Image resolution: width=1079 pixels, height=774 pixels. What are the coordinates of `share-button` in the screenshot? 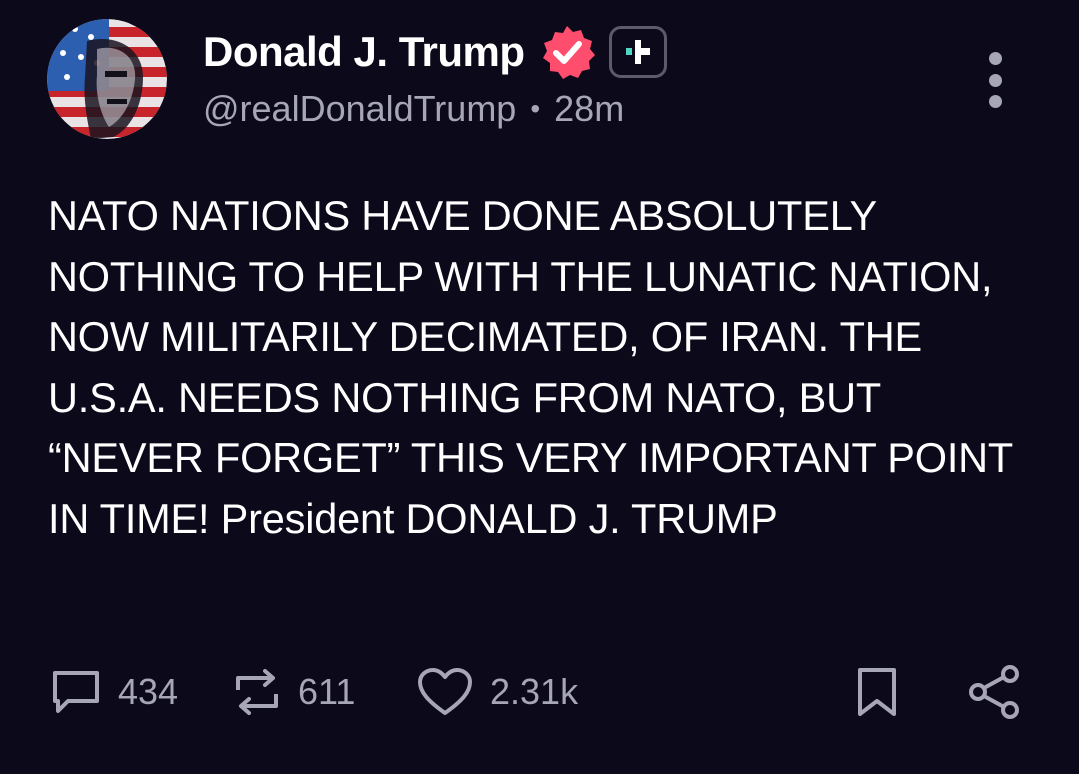 It's located at (994, 692).